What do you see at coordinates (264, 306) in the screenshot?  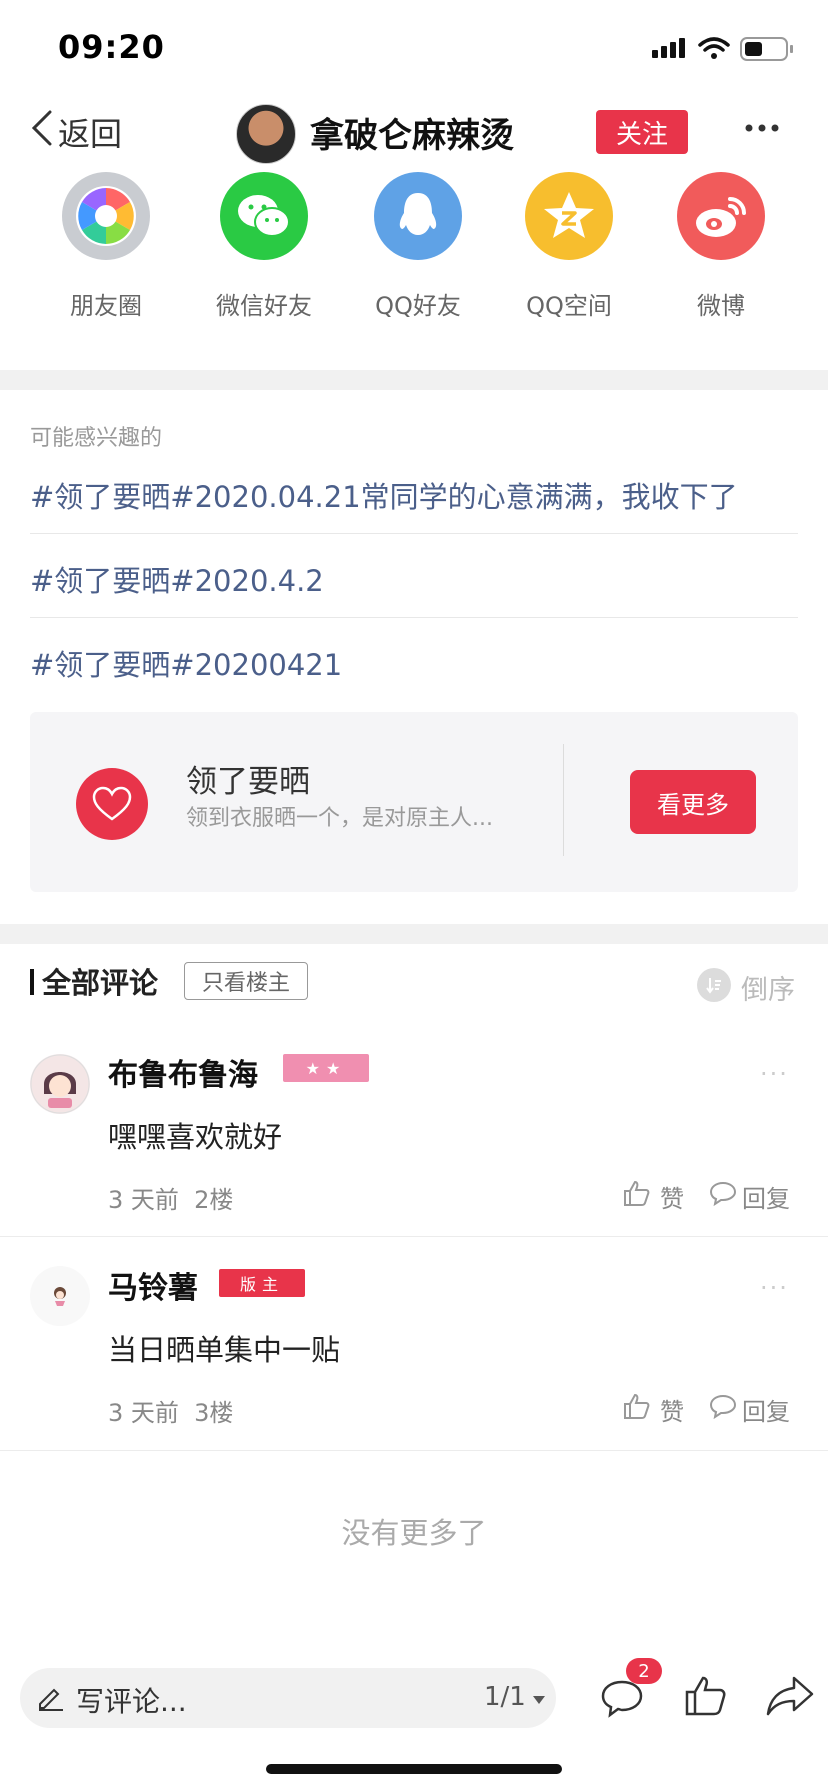 I see `share-label: 微信好友` at bounding box center [264, 306].